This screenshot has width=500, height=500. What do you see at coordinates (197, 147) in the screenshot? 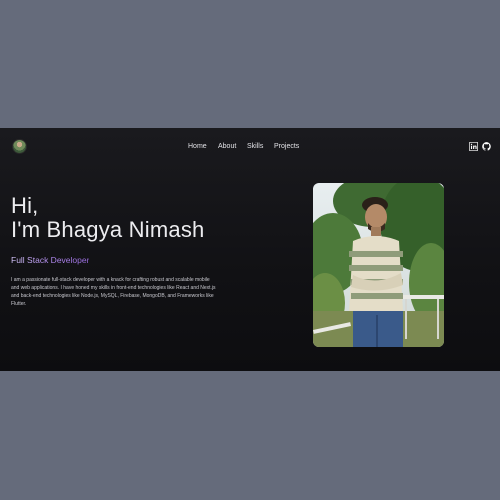
I see `nav-link-home: Home` at bounding box center [197, 147].